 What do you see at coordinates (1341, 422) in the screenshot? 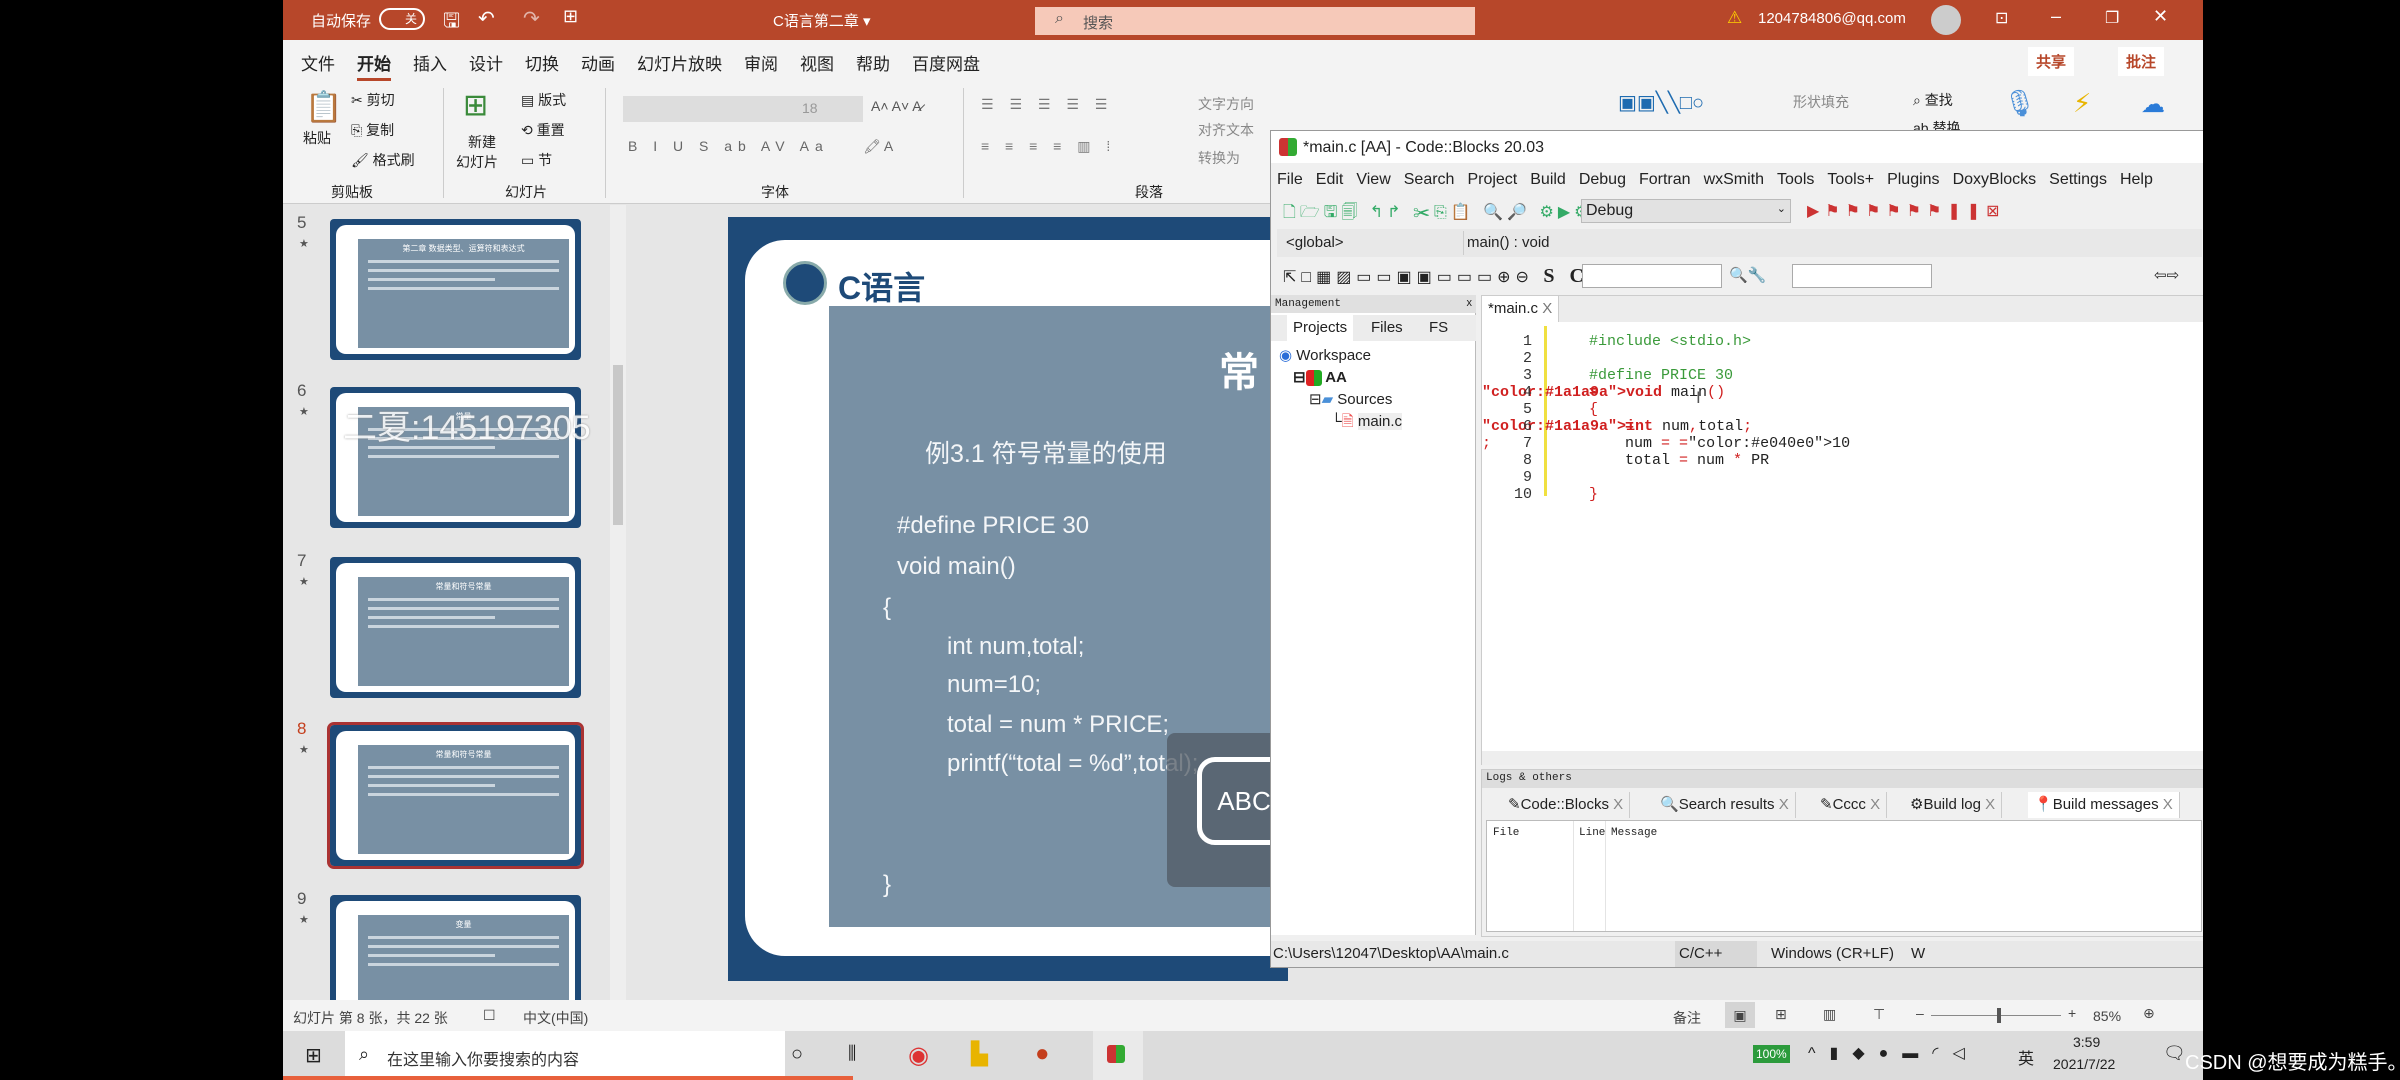
I see `tree-file: └🗎 main.c` at bounding box center [1341, 422].